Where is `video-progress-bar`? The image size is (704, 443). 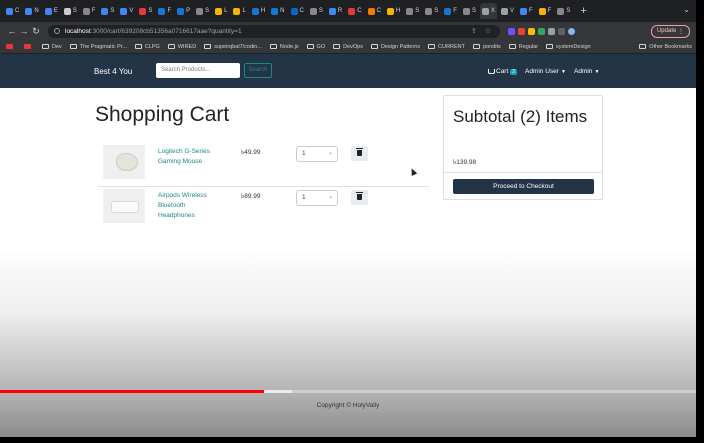 video-progress-bar is located at coordinates (348, 391).